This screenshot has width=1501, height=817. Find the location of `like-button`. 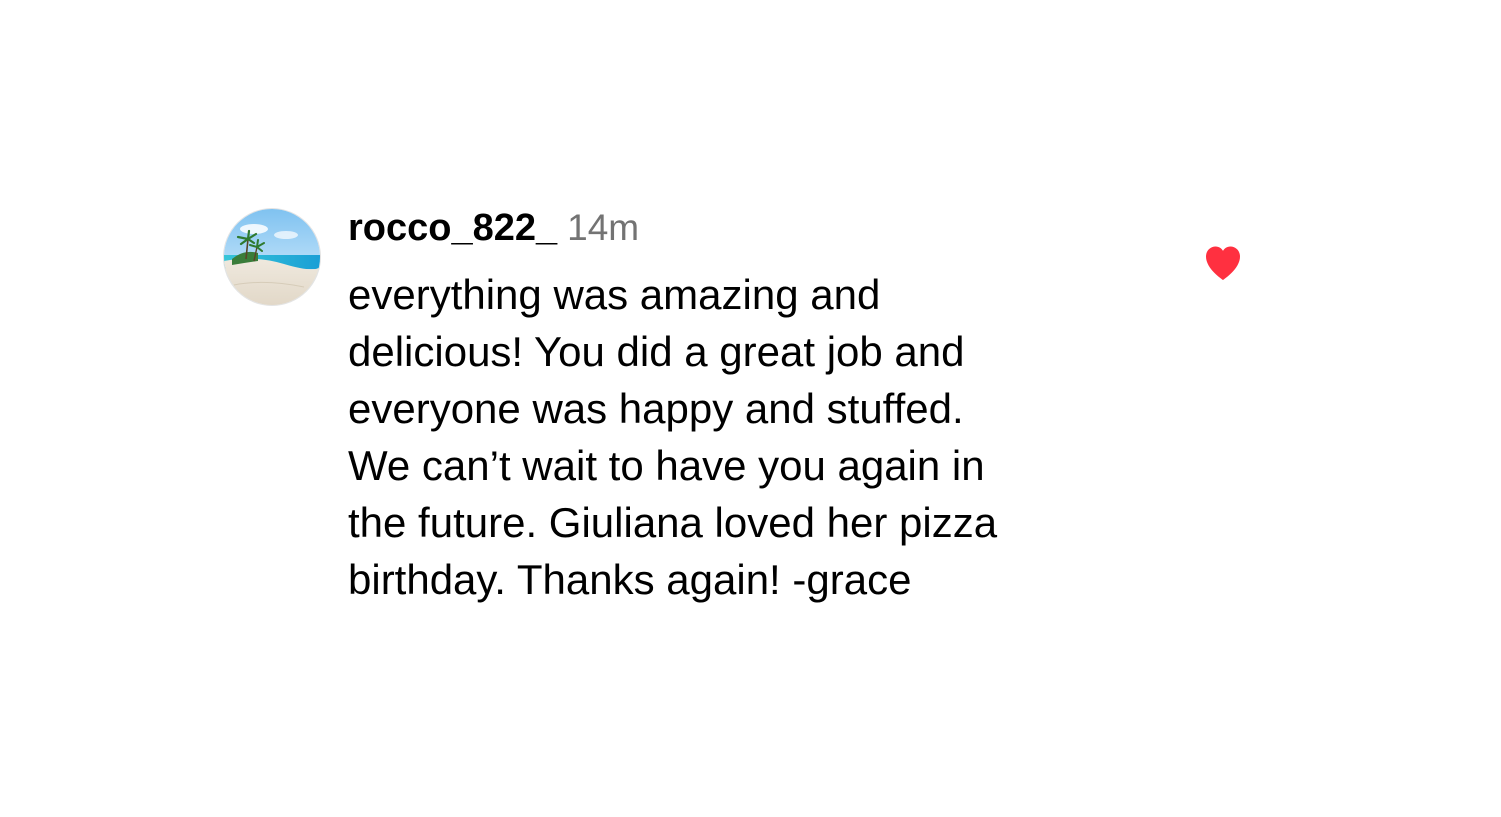

like-button is located at coordinates (1223, 263).